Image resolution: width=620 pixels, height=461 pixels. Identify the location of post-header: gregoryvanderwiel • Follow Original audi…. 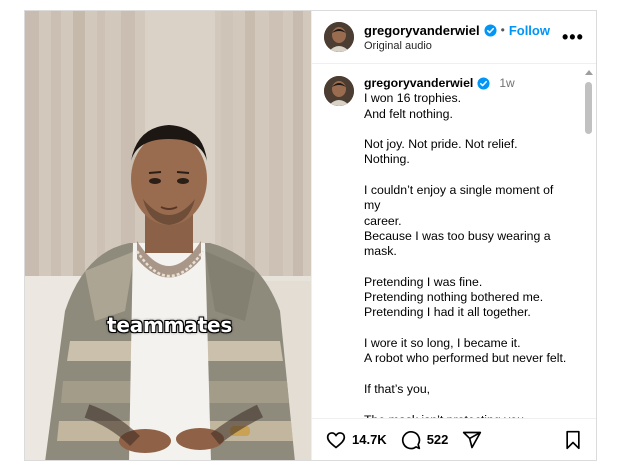
(454, 37).